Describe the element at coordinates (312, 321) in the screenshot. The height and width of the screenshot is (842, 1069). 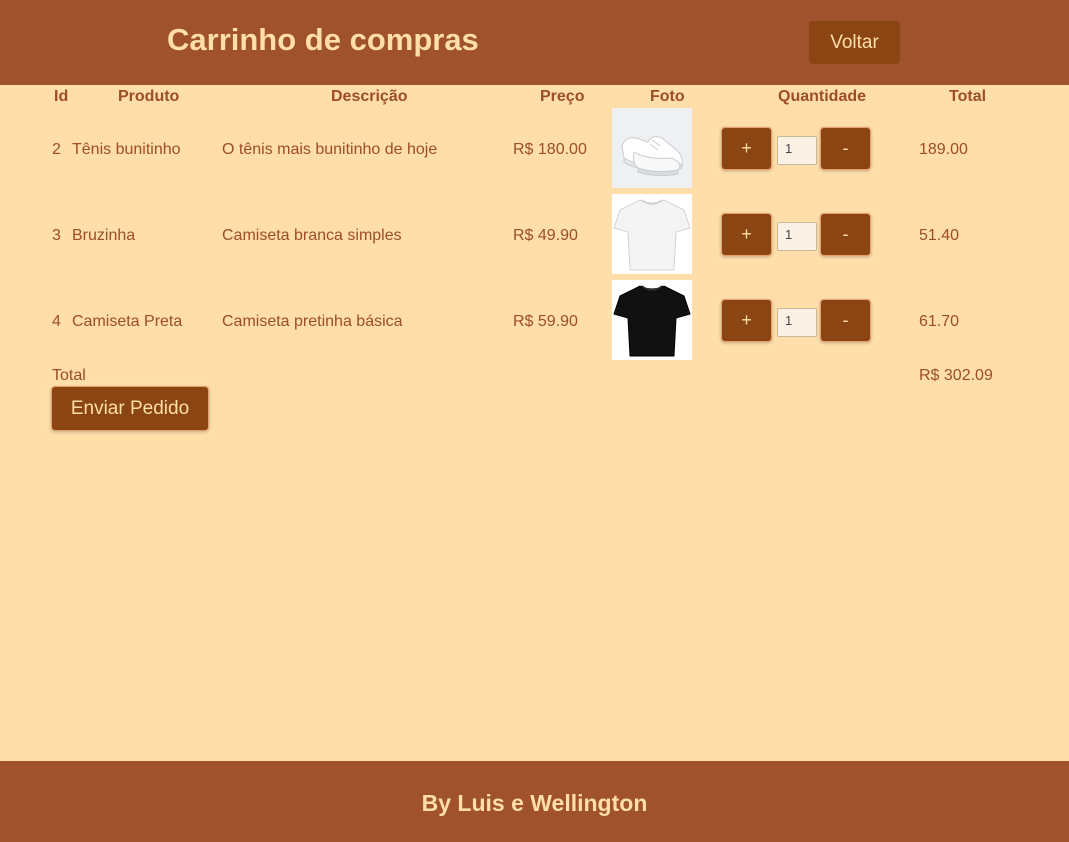
I see `row-description: Camiseta pretinha básica` at that location.